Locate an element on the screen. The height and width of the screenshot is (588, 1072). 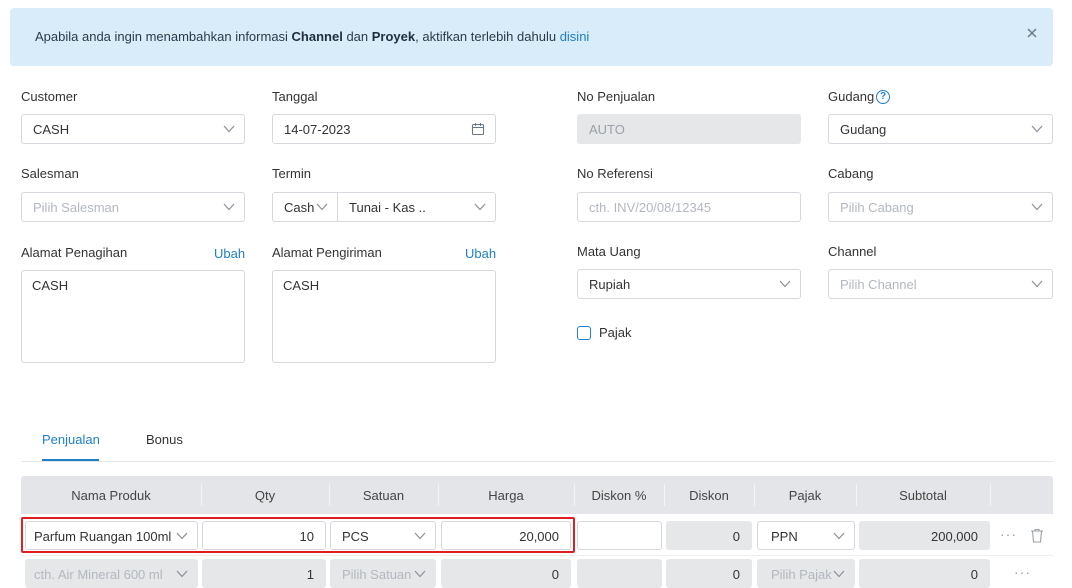
cabang-select: Pilih Cabang is located at coordinates (940, 207).